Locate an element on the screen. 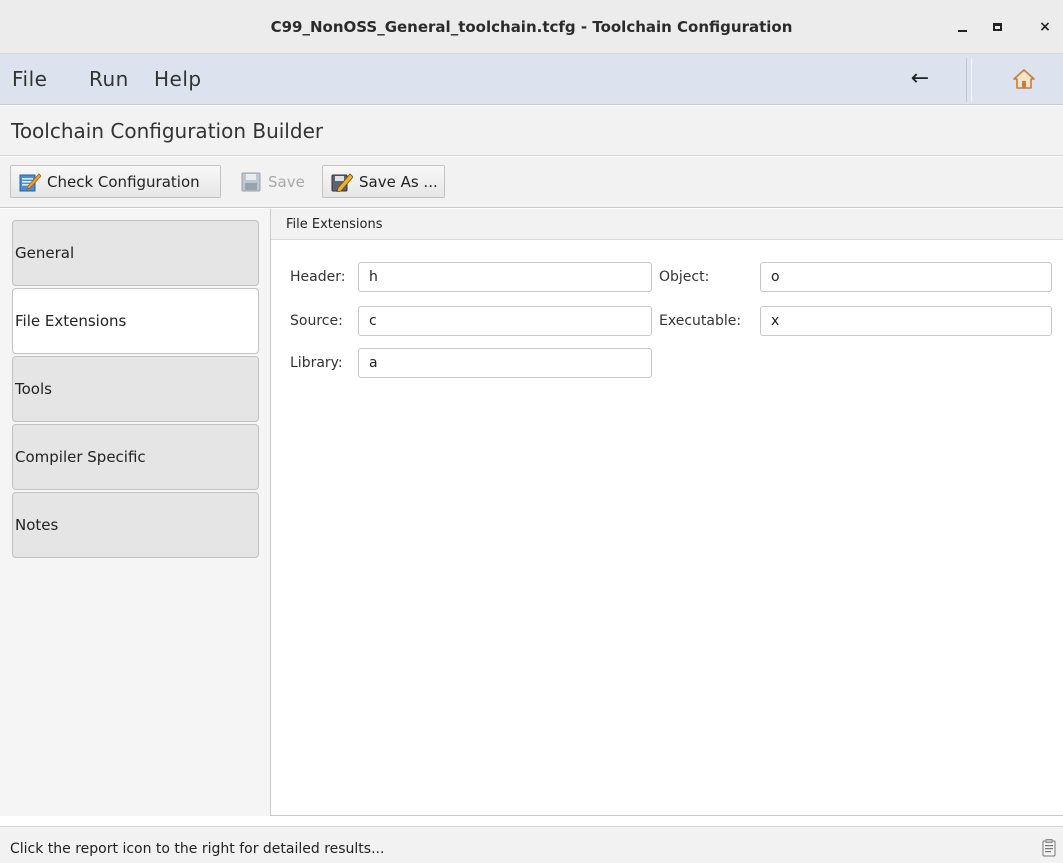 This screenshot has width=1063, height=863. minimize-icon is located at coordinates (962, 31).